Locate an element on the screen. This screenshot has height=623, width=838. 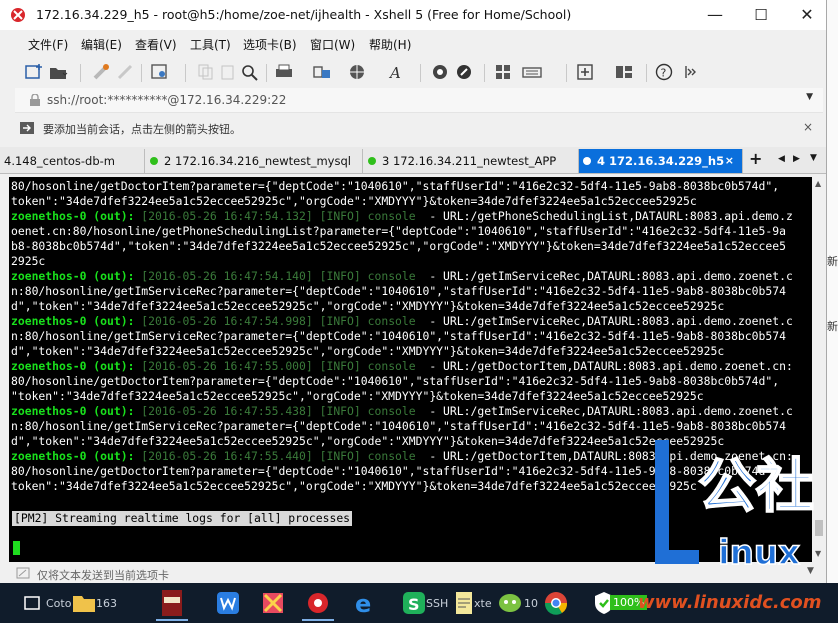
xftp-icon is located at coordinates (440, 72).